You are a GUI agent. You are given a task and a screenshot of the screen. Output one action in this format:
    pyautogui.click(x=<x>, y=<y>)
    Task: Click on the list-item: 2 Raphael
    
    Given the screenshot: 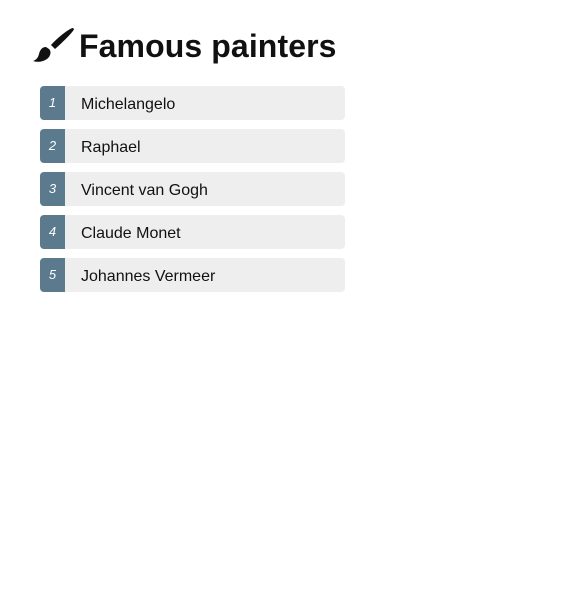 What is the action you would take?
    pyautogui.click(x=192, y=146)
    